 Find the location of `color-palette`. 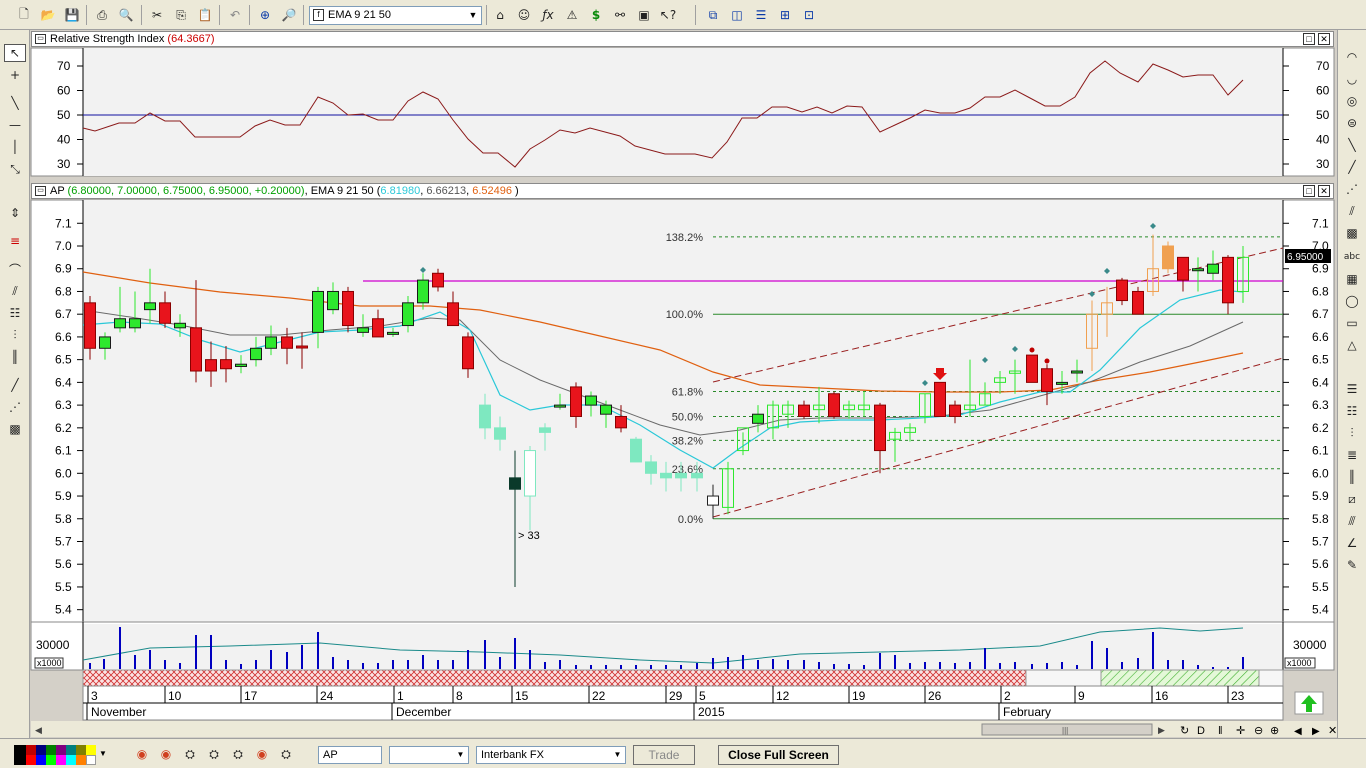

color-palette is located at coordinates (56, 755).